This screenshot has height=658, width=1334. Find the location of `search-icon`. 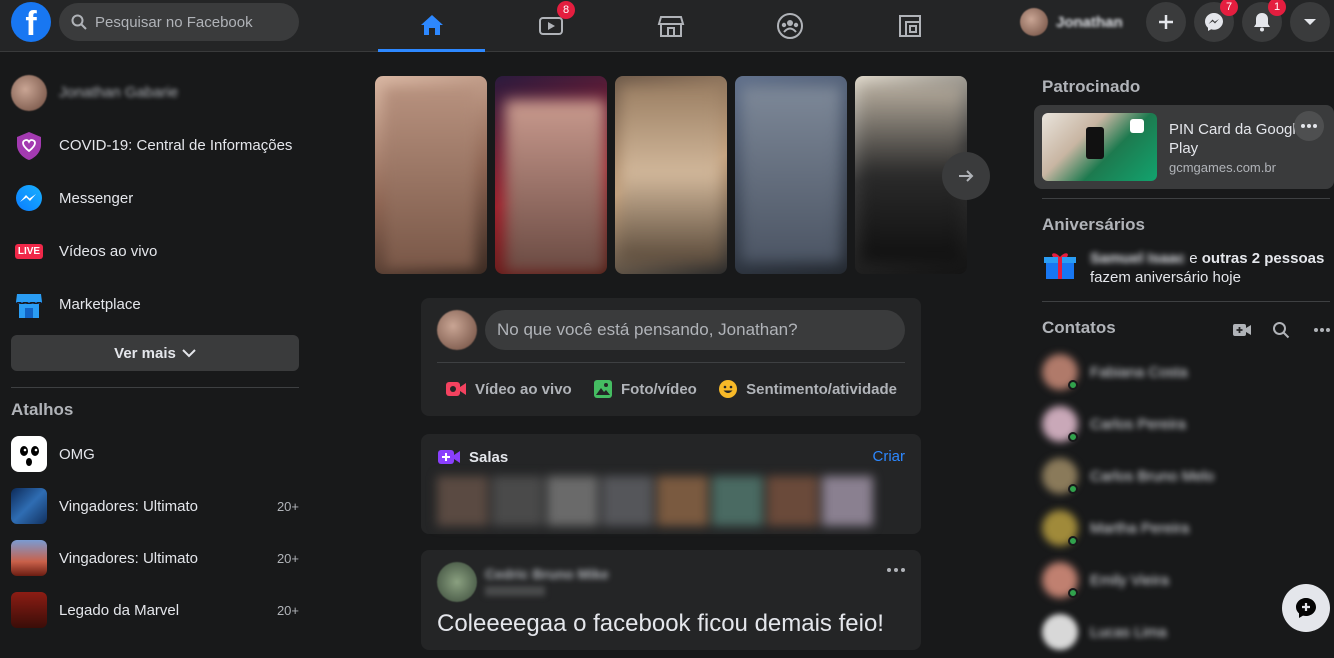

search-icon is located at coordinates (1281, 330).